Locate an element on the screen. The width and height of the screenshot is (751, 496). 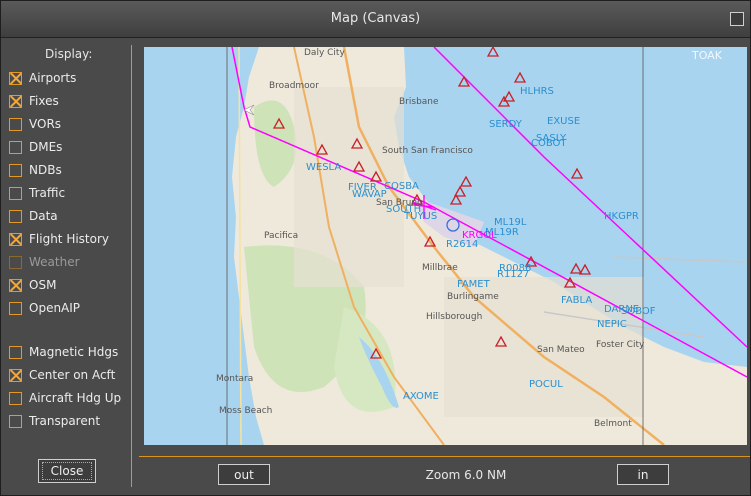
option-fixes: Fixes is located at coordinates (34, 101).